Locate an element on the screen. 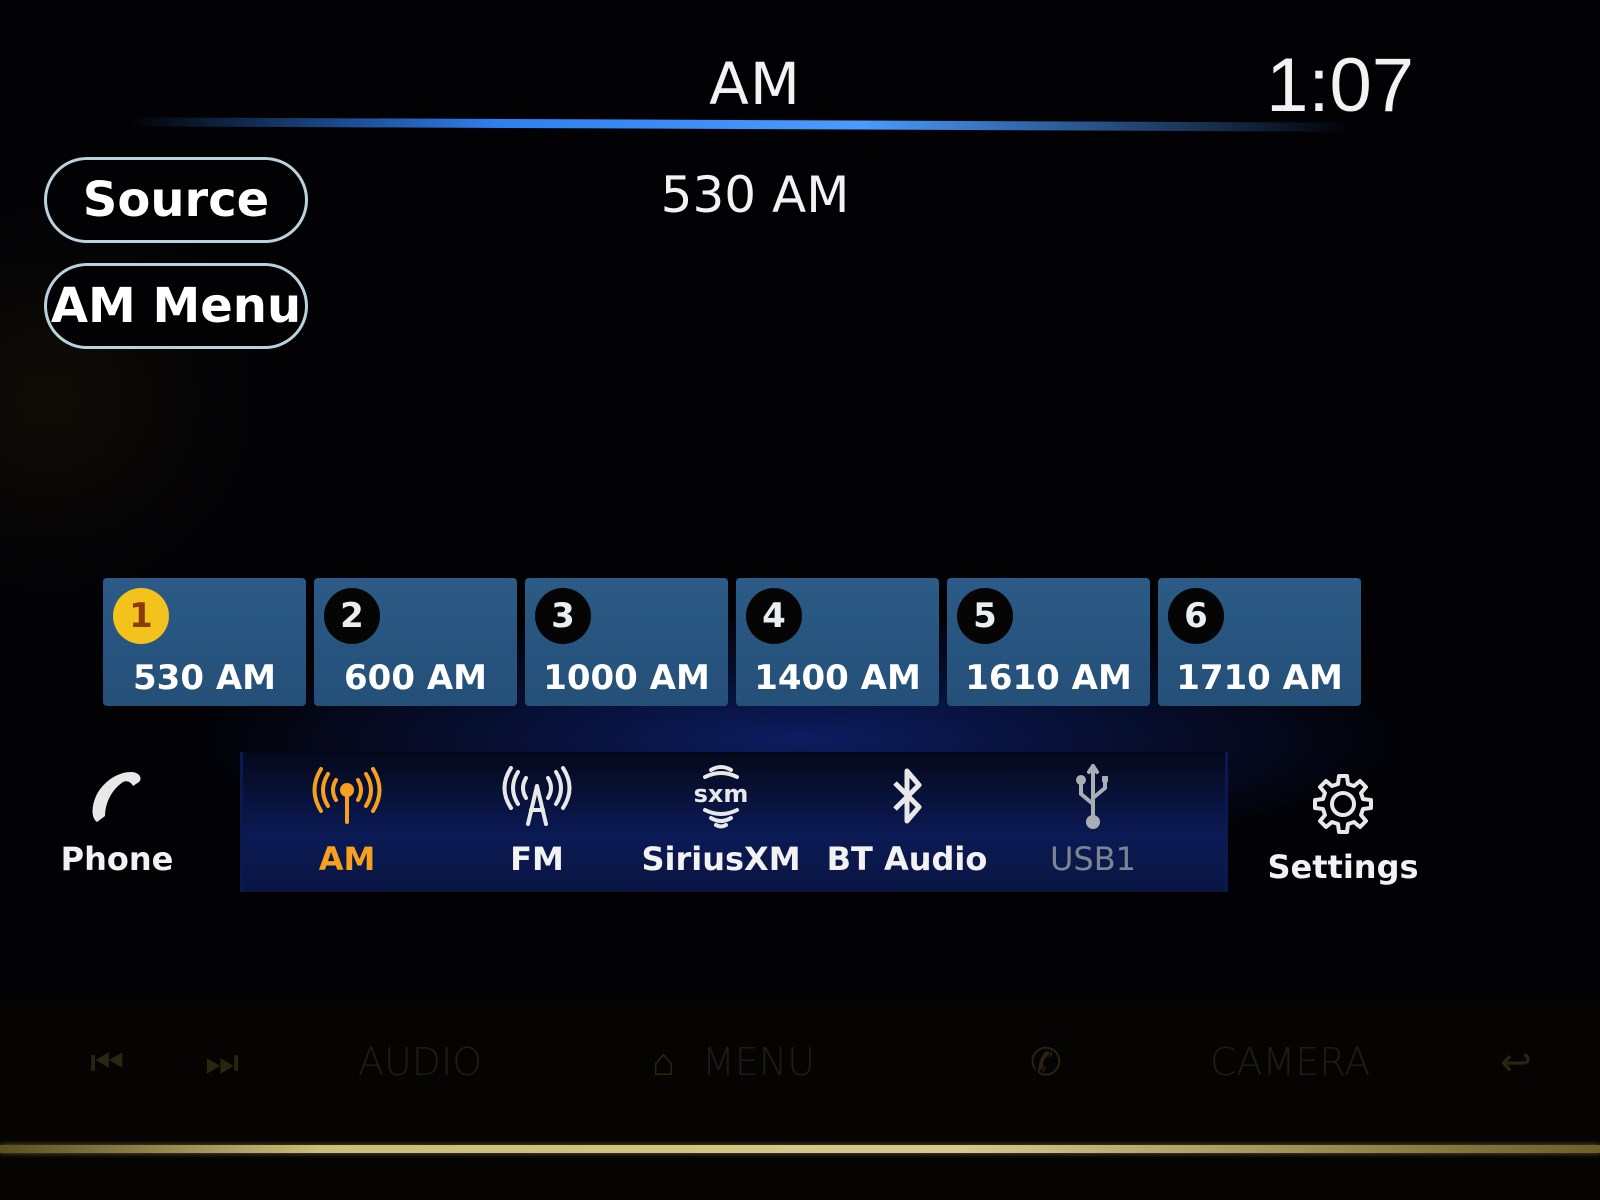 This screenshot has height=1200, width=1600. antenna-icon is located at coordinates (347, 797).